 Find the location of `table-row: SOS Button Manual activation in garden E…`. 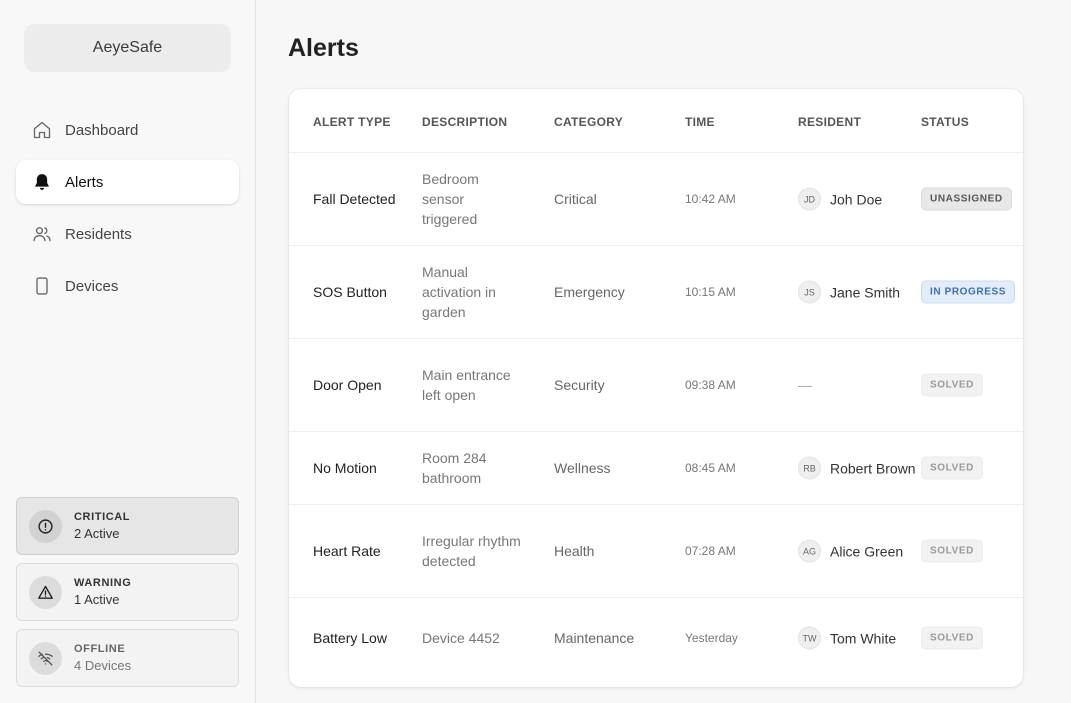

table-row: SOS Button Manual activation in garden E… is located at coordinates (656, 292).